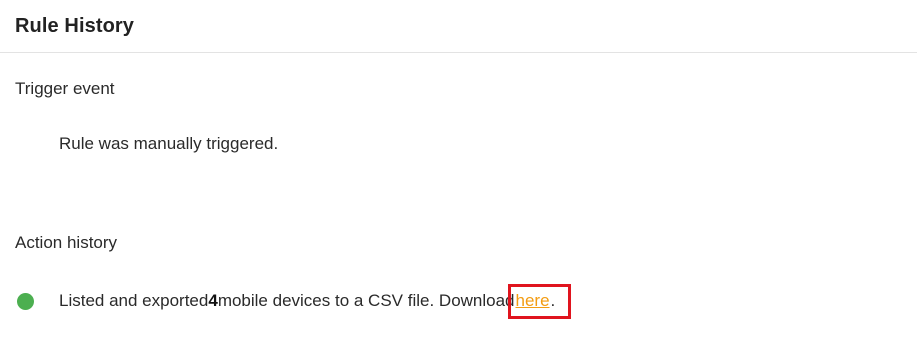 The image size is (917, 349). I want to click on action-history-heading: Action history, so click(66, 242).